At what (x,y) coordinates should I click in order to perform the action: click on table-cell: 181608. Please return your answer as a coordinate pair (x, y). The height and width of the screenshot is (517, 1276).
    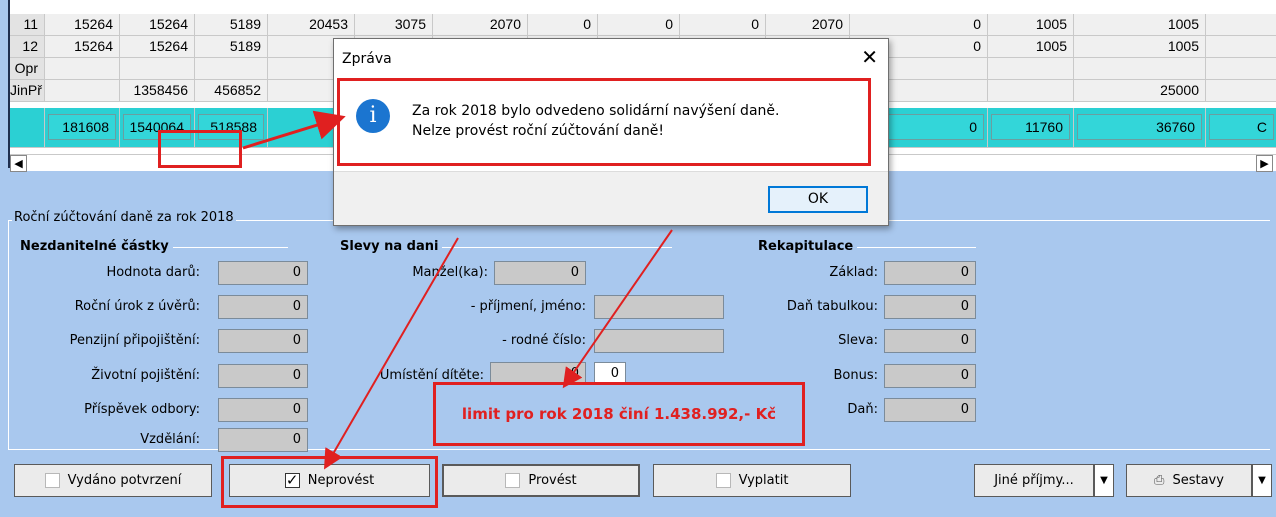
    Looking at the image, I should click on (82, 128).